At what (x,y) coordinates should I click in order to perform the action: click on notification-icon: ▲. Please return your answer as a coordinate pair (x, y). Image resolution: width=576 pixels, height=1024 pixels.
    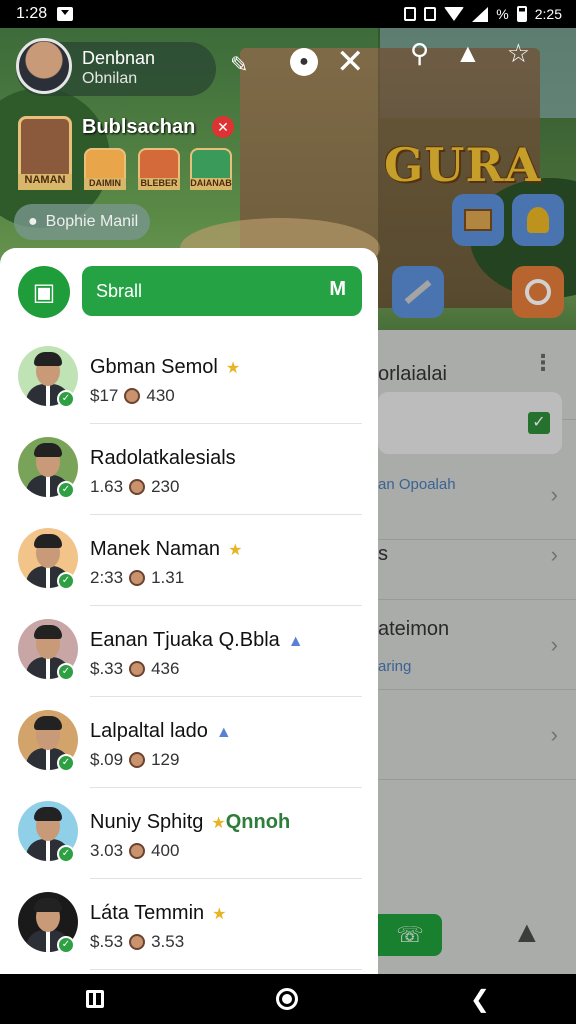
    Looking at the image, I should click on (468, 53).